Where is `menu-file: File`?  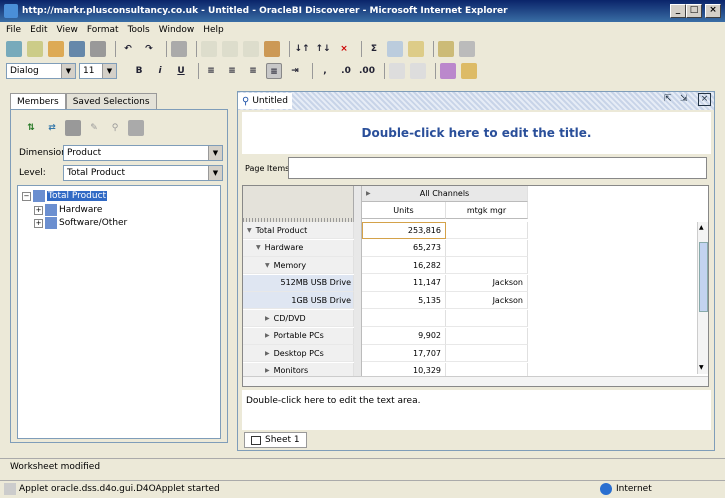
menu-file: File is located at coordinates (13, 30).